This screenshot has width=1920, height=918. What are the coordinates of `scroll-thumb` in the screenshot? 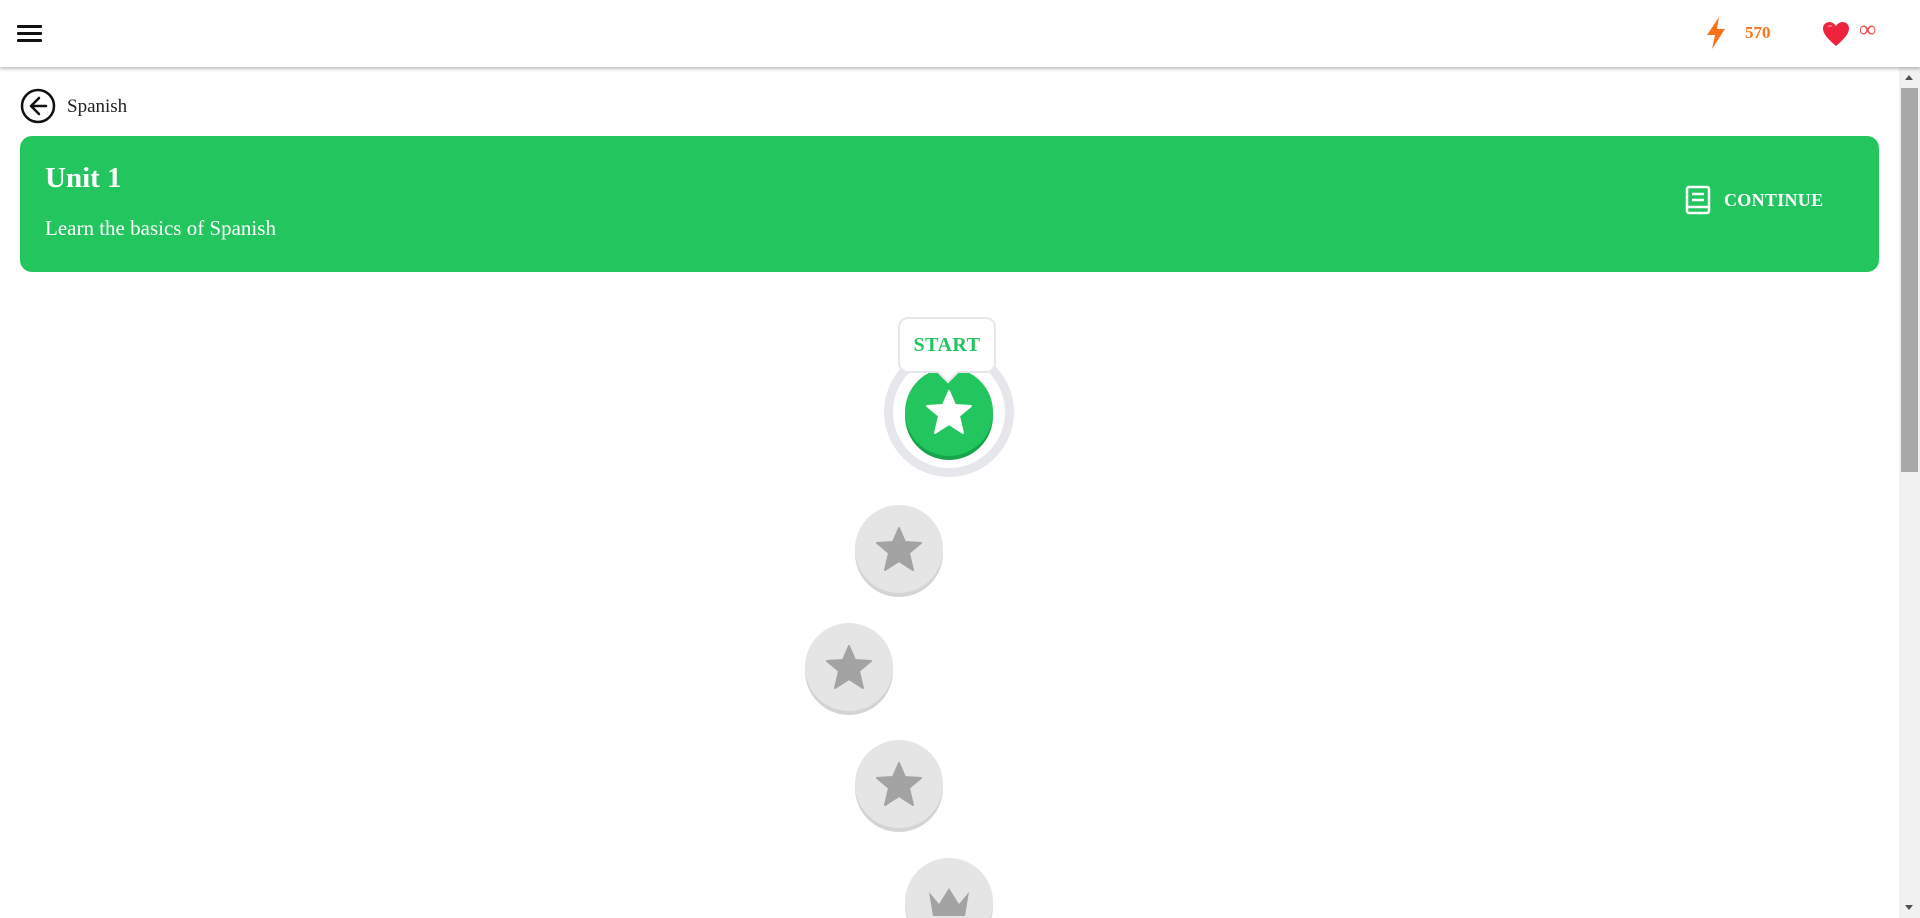 It's located at (1909, 280).